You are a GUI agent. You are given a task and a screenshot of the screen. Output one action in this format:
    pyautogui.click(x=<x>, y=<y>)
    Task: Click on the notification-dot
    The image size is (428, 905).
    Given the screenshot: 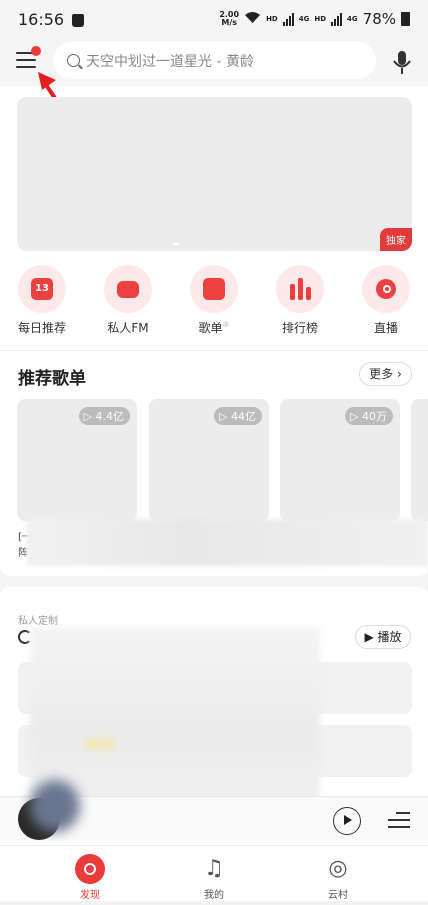 What is the action you would take?
    pyautogui.click(x=36, y=51)
    